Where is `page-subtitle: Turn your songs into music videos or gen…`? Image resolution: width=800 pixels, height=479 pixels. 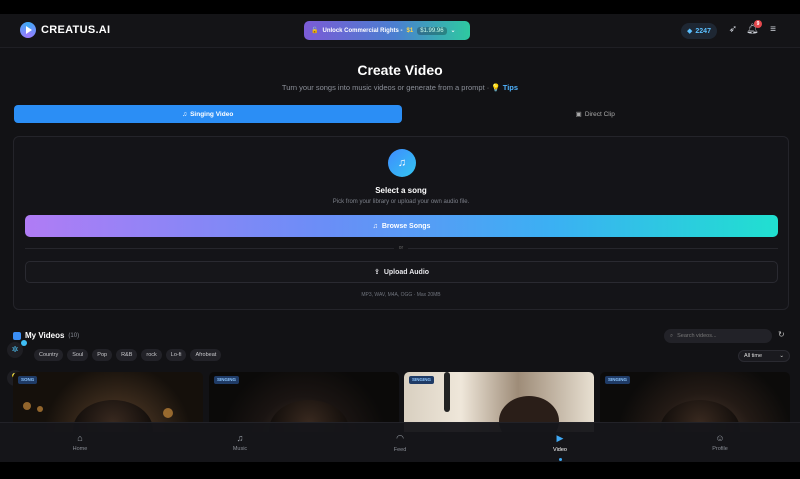
page-subtitle: Turn your songs into music videos or gen… is located at coordinates (400, 87).